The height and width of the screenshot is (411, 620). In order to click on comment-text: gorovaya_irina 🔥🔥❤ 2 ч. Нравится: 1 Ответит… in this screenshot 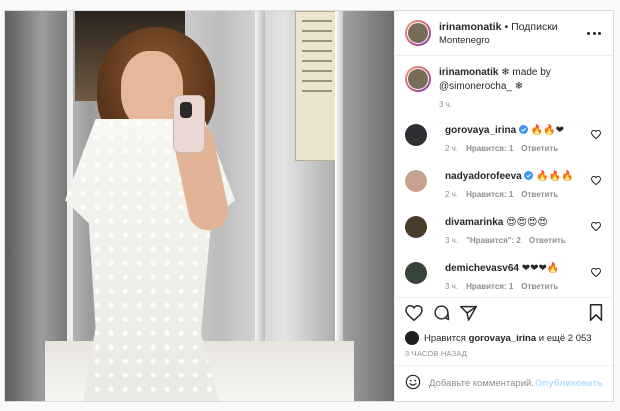, I will do `click(517, 140)`.